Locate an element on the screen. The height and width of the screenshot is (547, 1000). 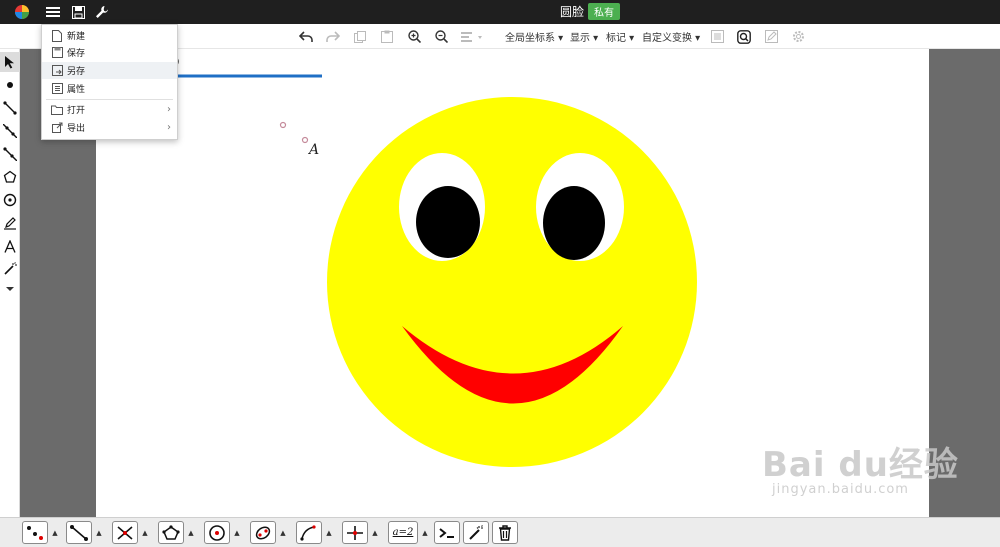
line-tool-icon is located at coordinates (10, 131).